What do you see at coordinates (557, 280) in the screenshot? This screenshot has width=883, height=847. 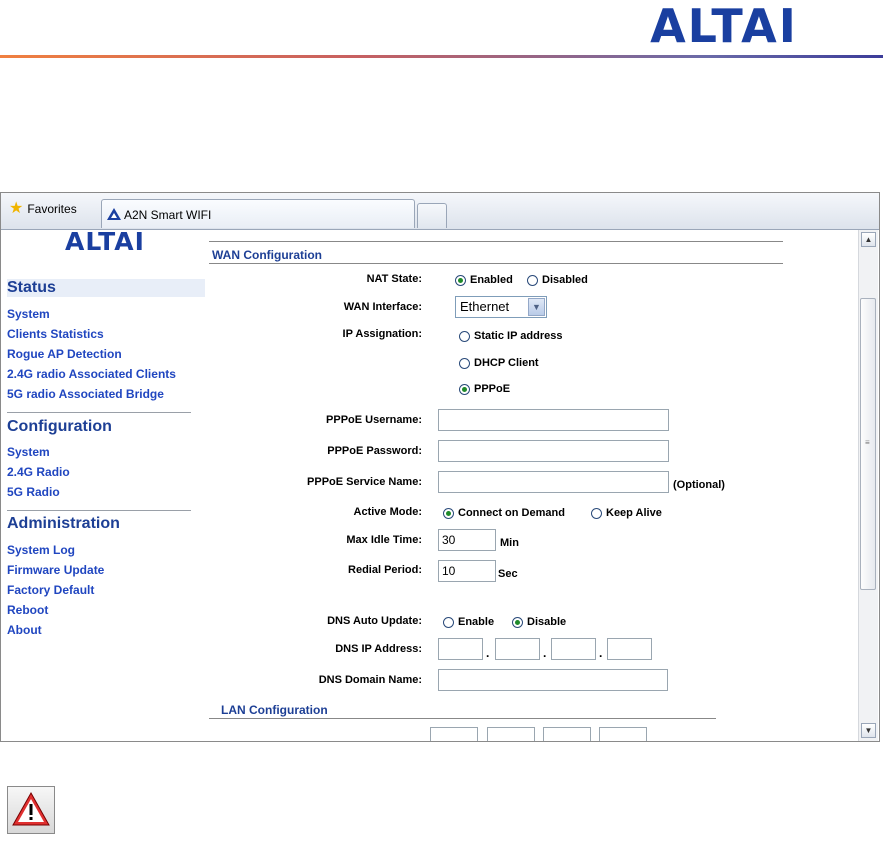 I see `nat-disabled-option: Disabled` at bounding box center [557, 280].